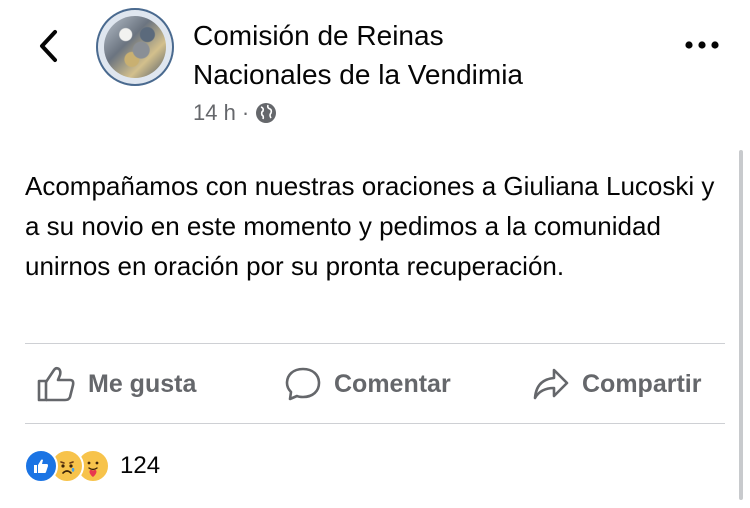  Describe the element at coordinates (358, 74) in the screenshot. I see `page-name-line2: Nacionales de la Vendimia` at that location.